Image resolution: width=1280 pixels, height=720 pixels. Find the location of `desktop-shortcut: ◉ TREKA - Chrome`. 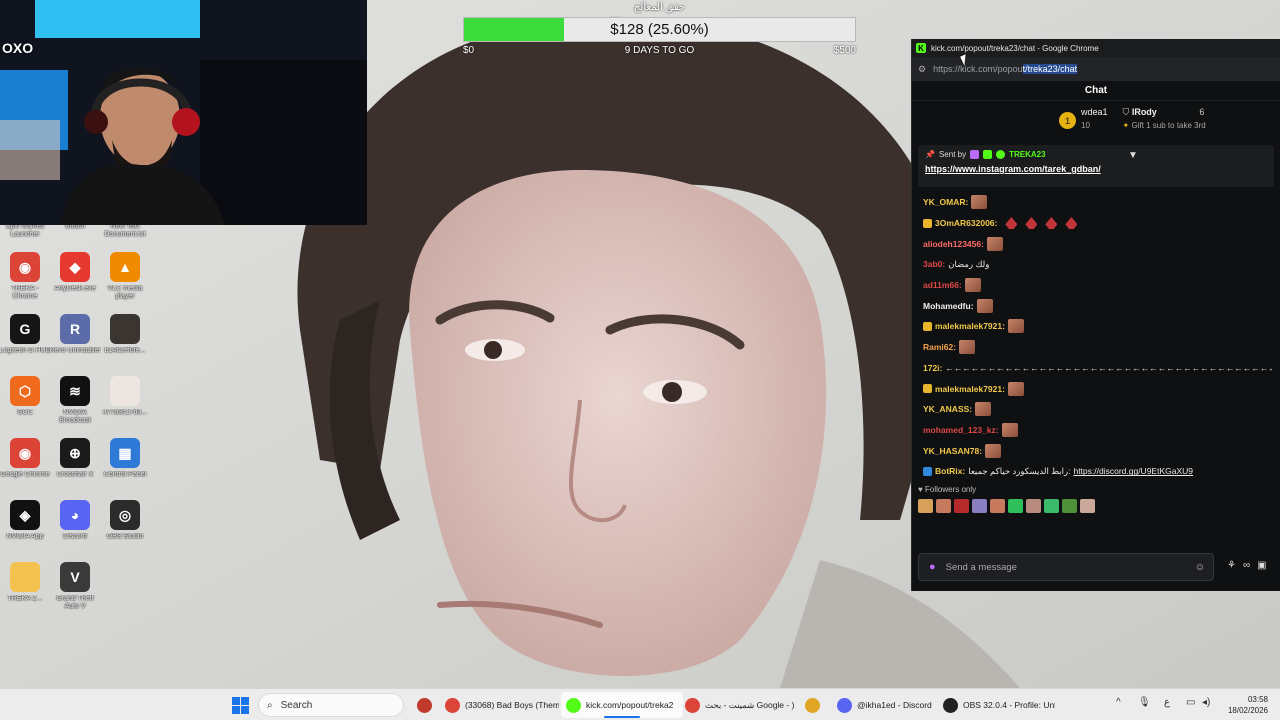

desktop-shortcut: ◉ TREKA - Chrome is located at coordinates (25, 276).